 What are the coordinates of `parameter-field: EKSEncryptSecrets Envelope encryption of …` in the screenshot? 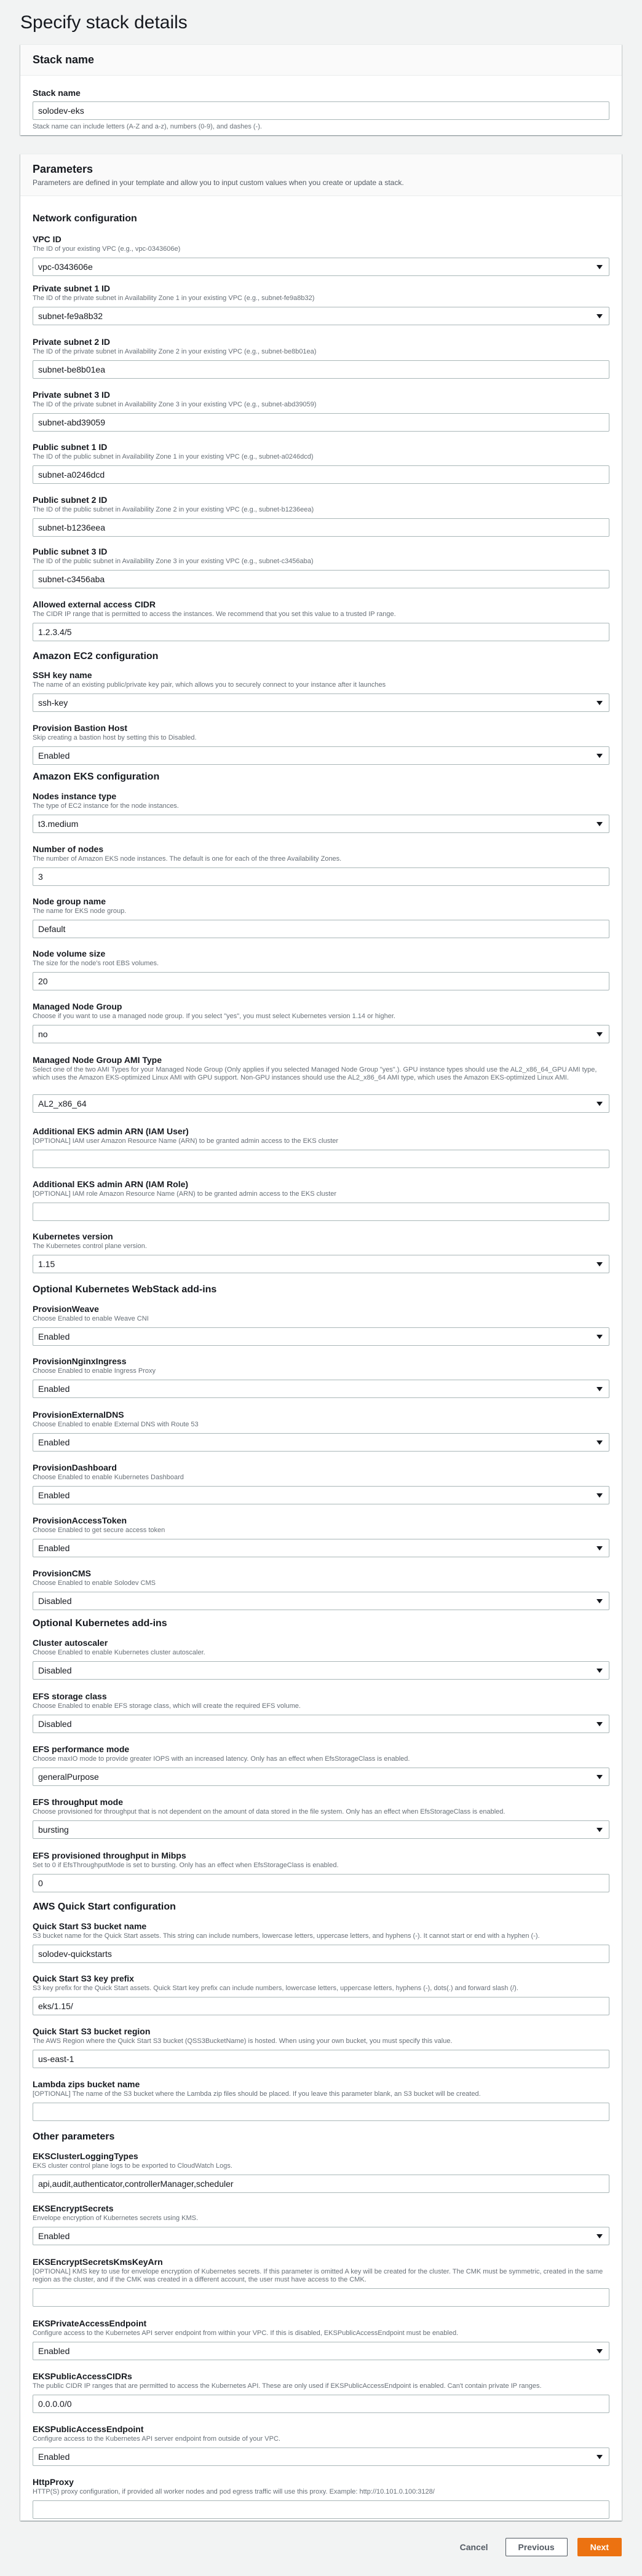 It's located at (321, 2224).